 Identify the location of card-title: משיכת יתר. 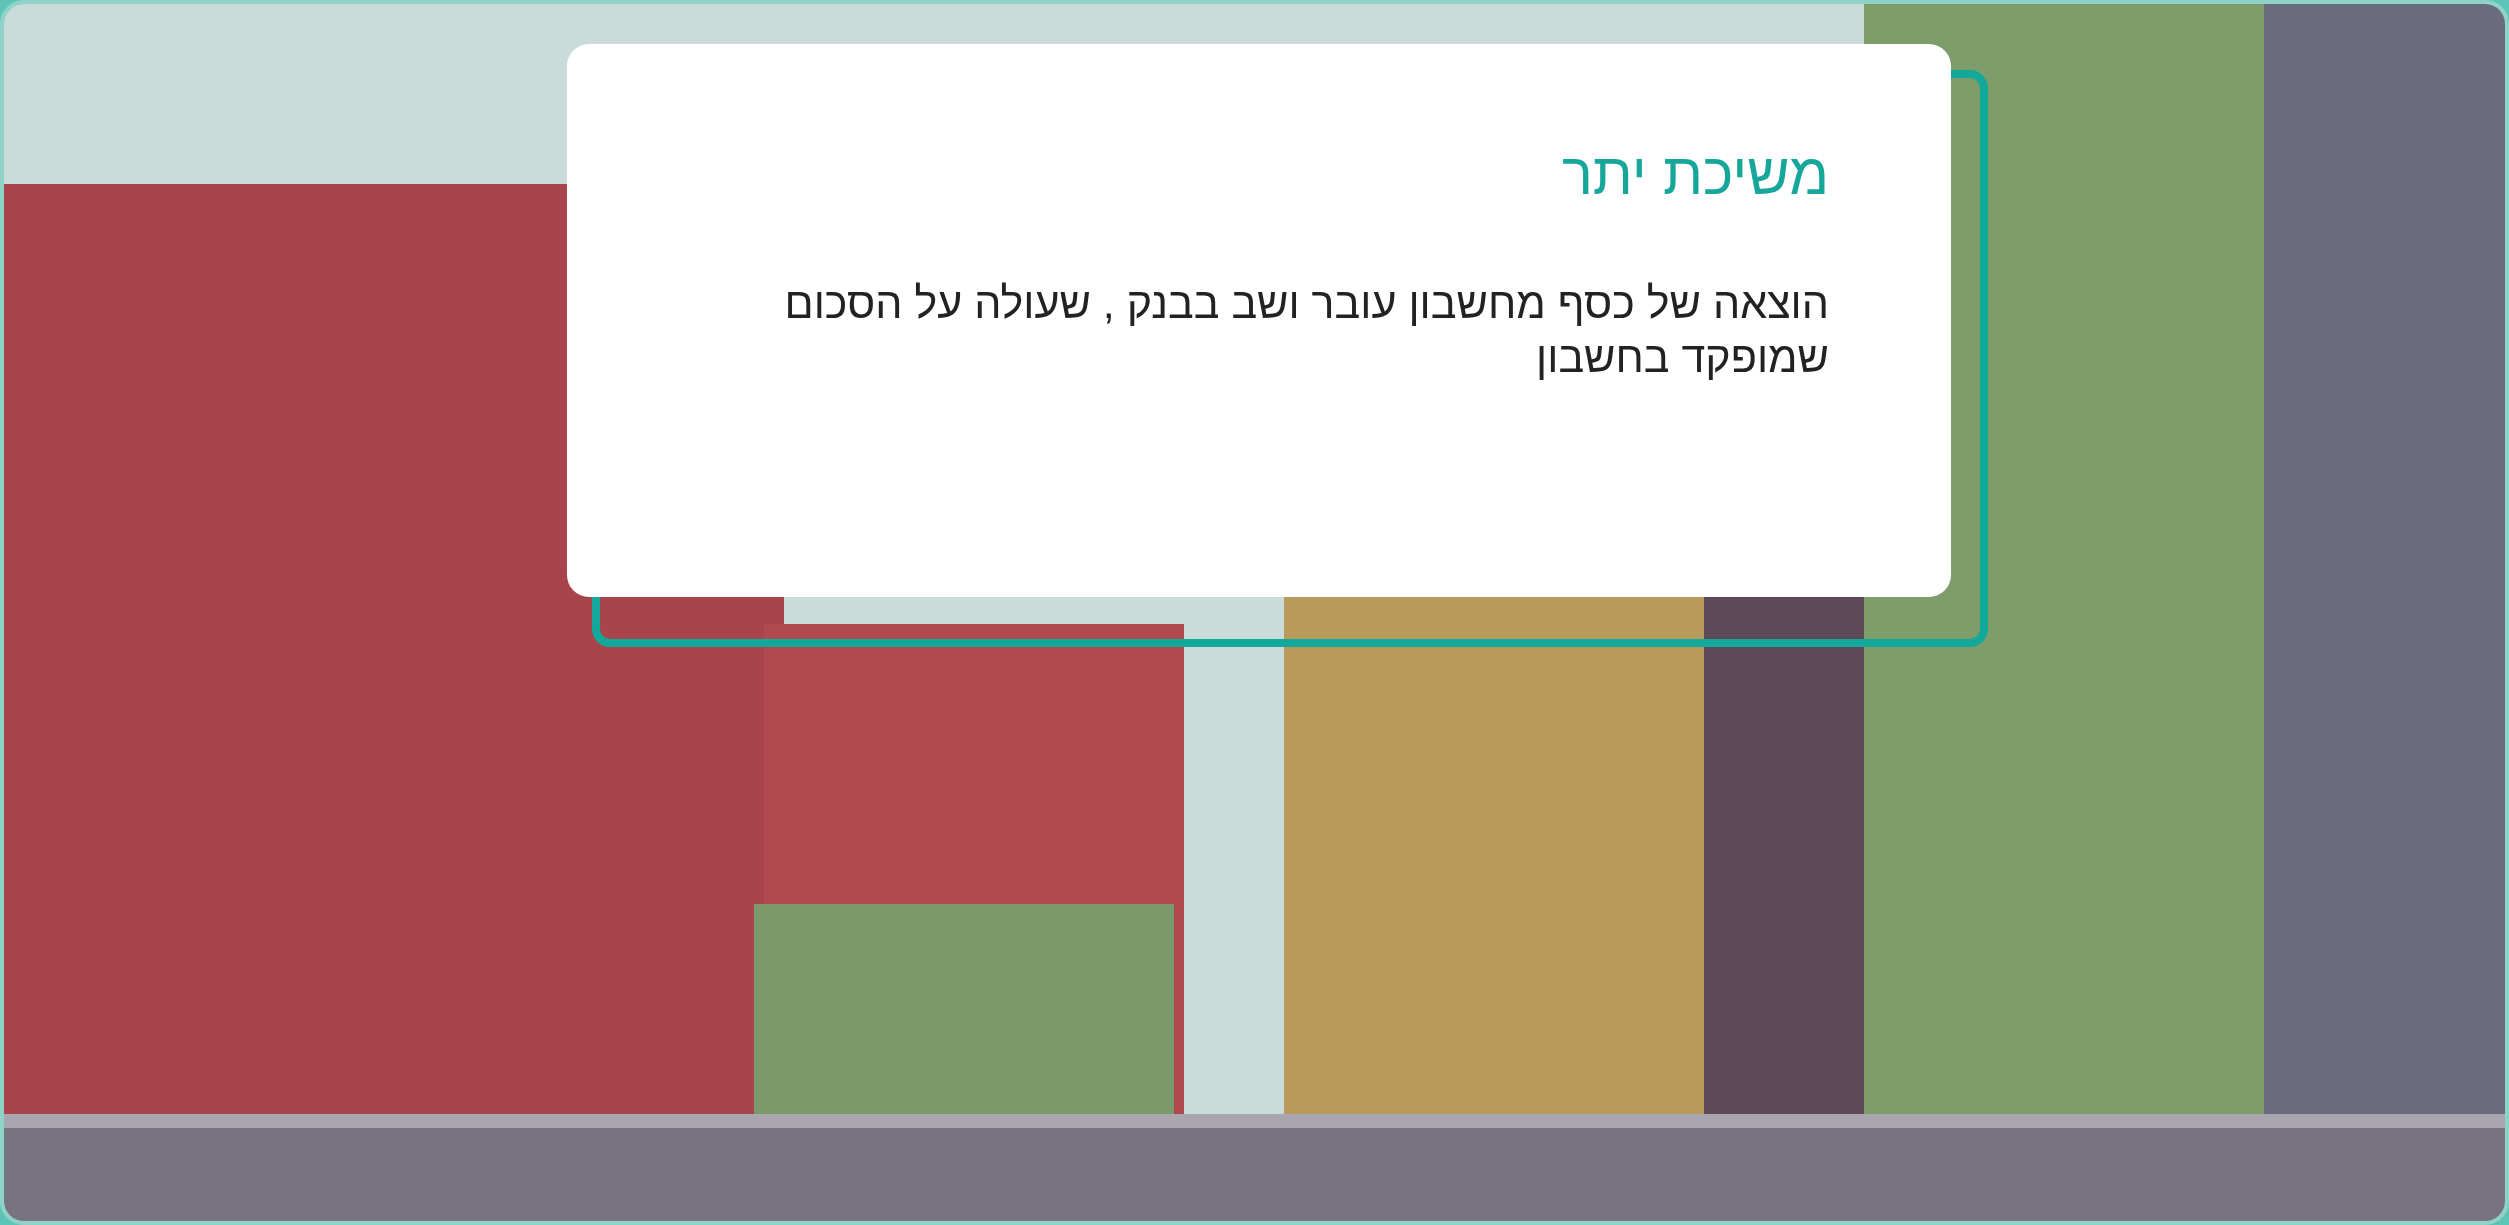
(1694, 174).